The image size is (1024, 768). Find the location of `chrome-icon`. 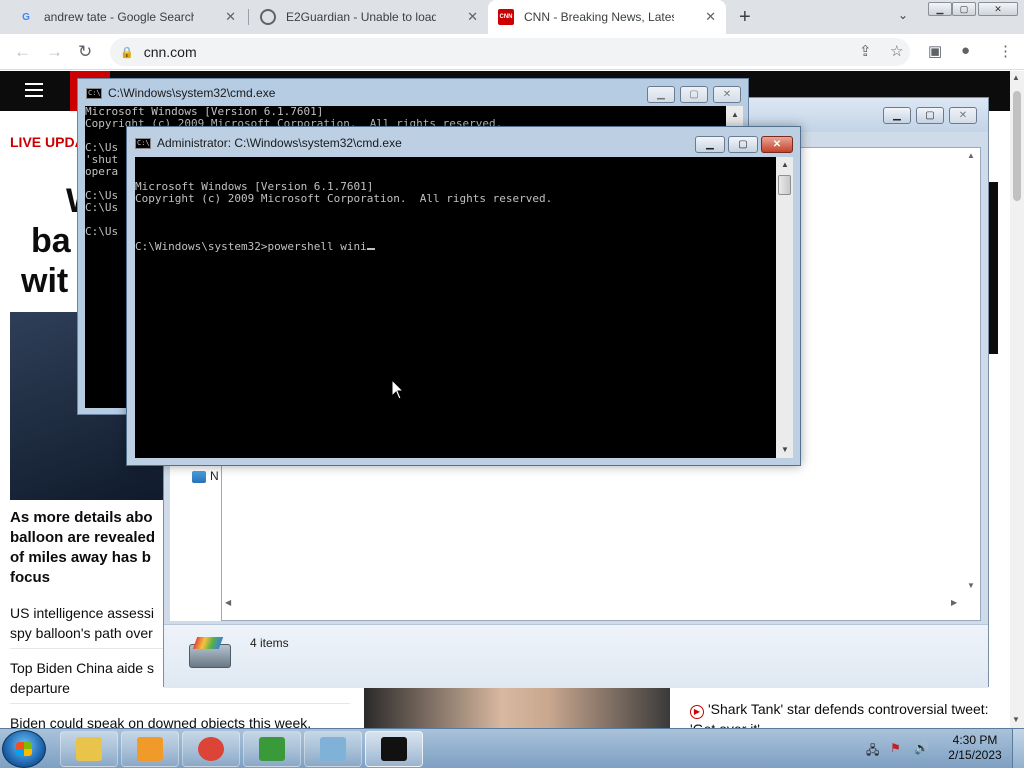

chrome-icon is located at coordinates (211, 749).